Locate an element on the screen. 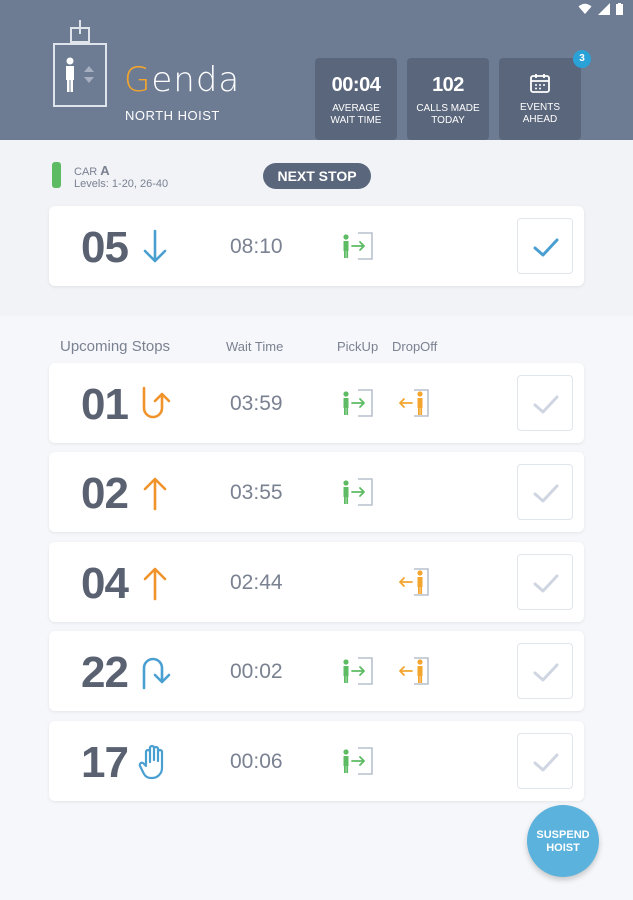 The height and width of the screenshot is (900, 633). events-ahead-tile: EVENTS AHEAD 3 is located at coordinates (545, 95).